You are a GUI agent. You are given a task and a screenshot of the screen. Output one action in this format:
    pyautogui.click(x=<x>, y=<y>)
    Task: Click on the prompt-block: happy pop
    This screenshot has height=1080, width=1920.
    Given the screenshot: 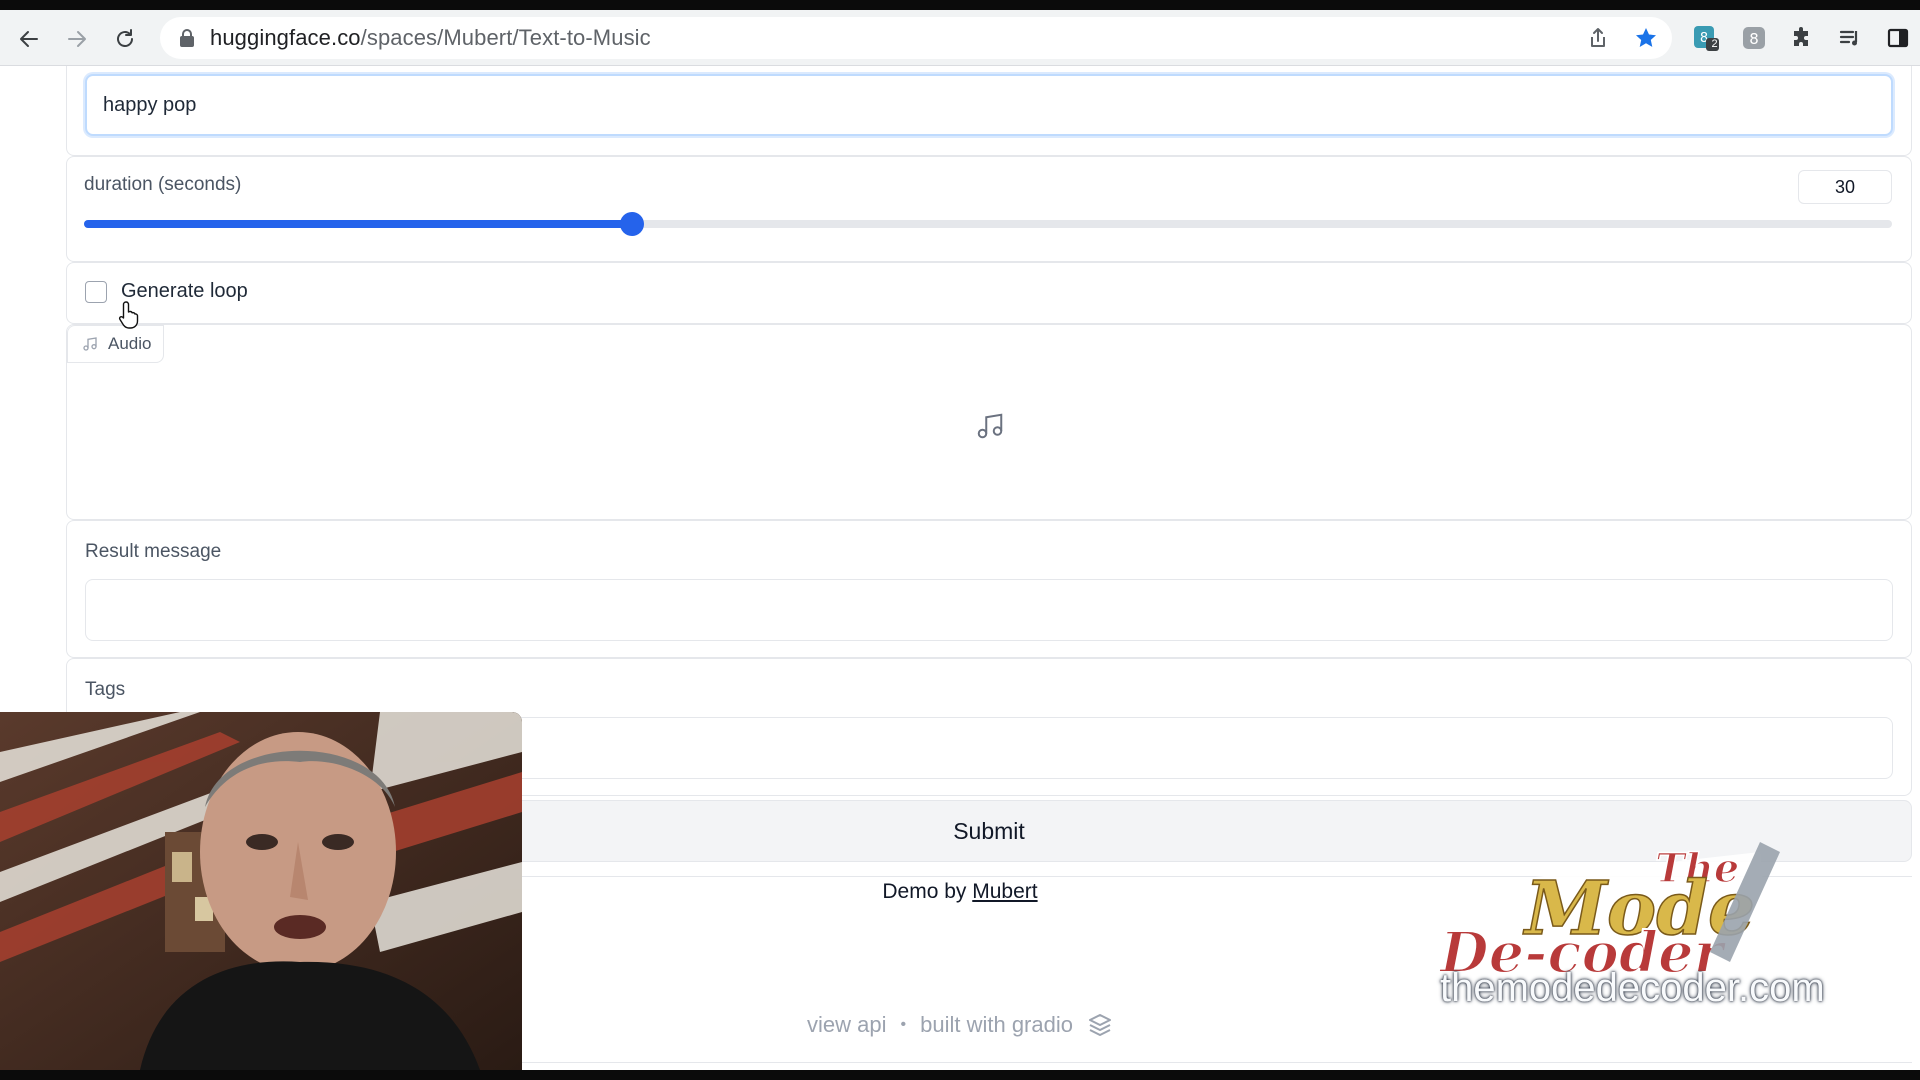 What is the action you would take?
    pyautogui.click(x=989, y=111)
    